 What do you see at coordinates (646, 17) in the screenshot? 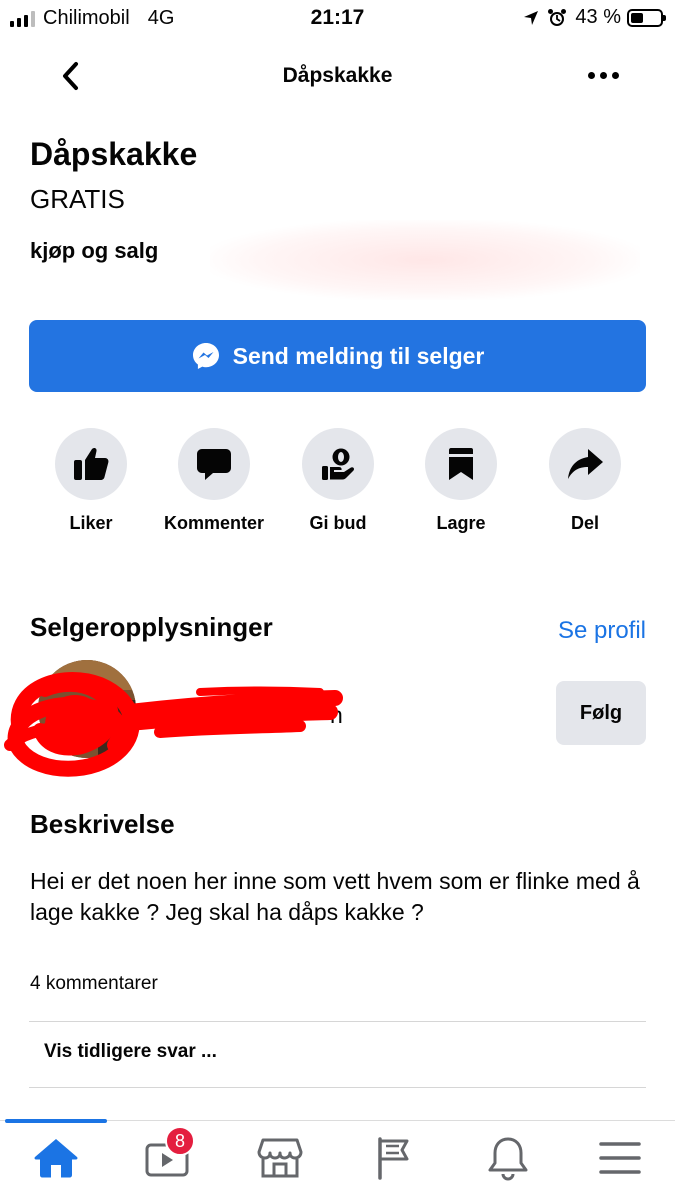
I see `battery-icon` at bounding box center [646, 17].